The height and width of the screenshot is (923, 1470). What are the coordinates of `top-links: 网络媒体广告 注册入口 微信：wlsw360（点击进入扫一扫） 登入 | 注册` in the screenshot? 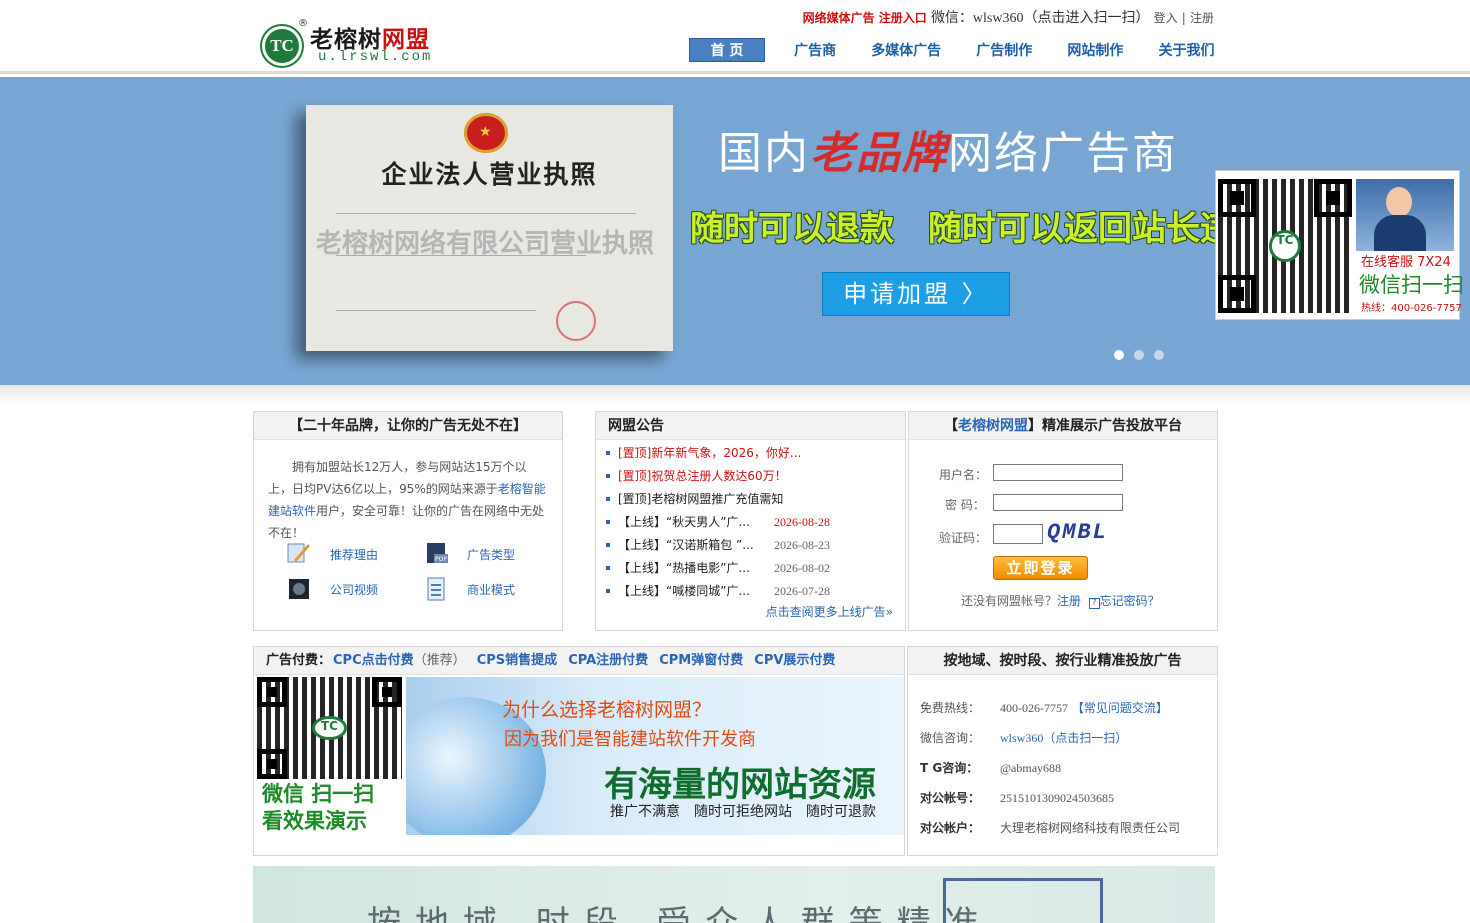 It's located at (1008, 17).